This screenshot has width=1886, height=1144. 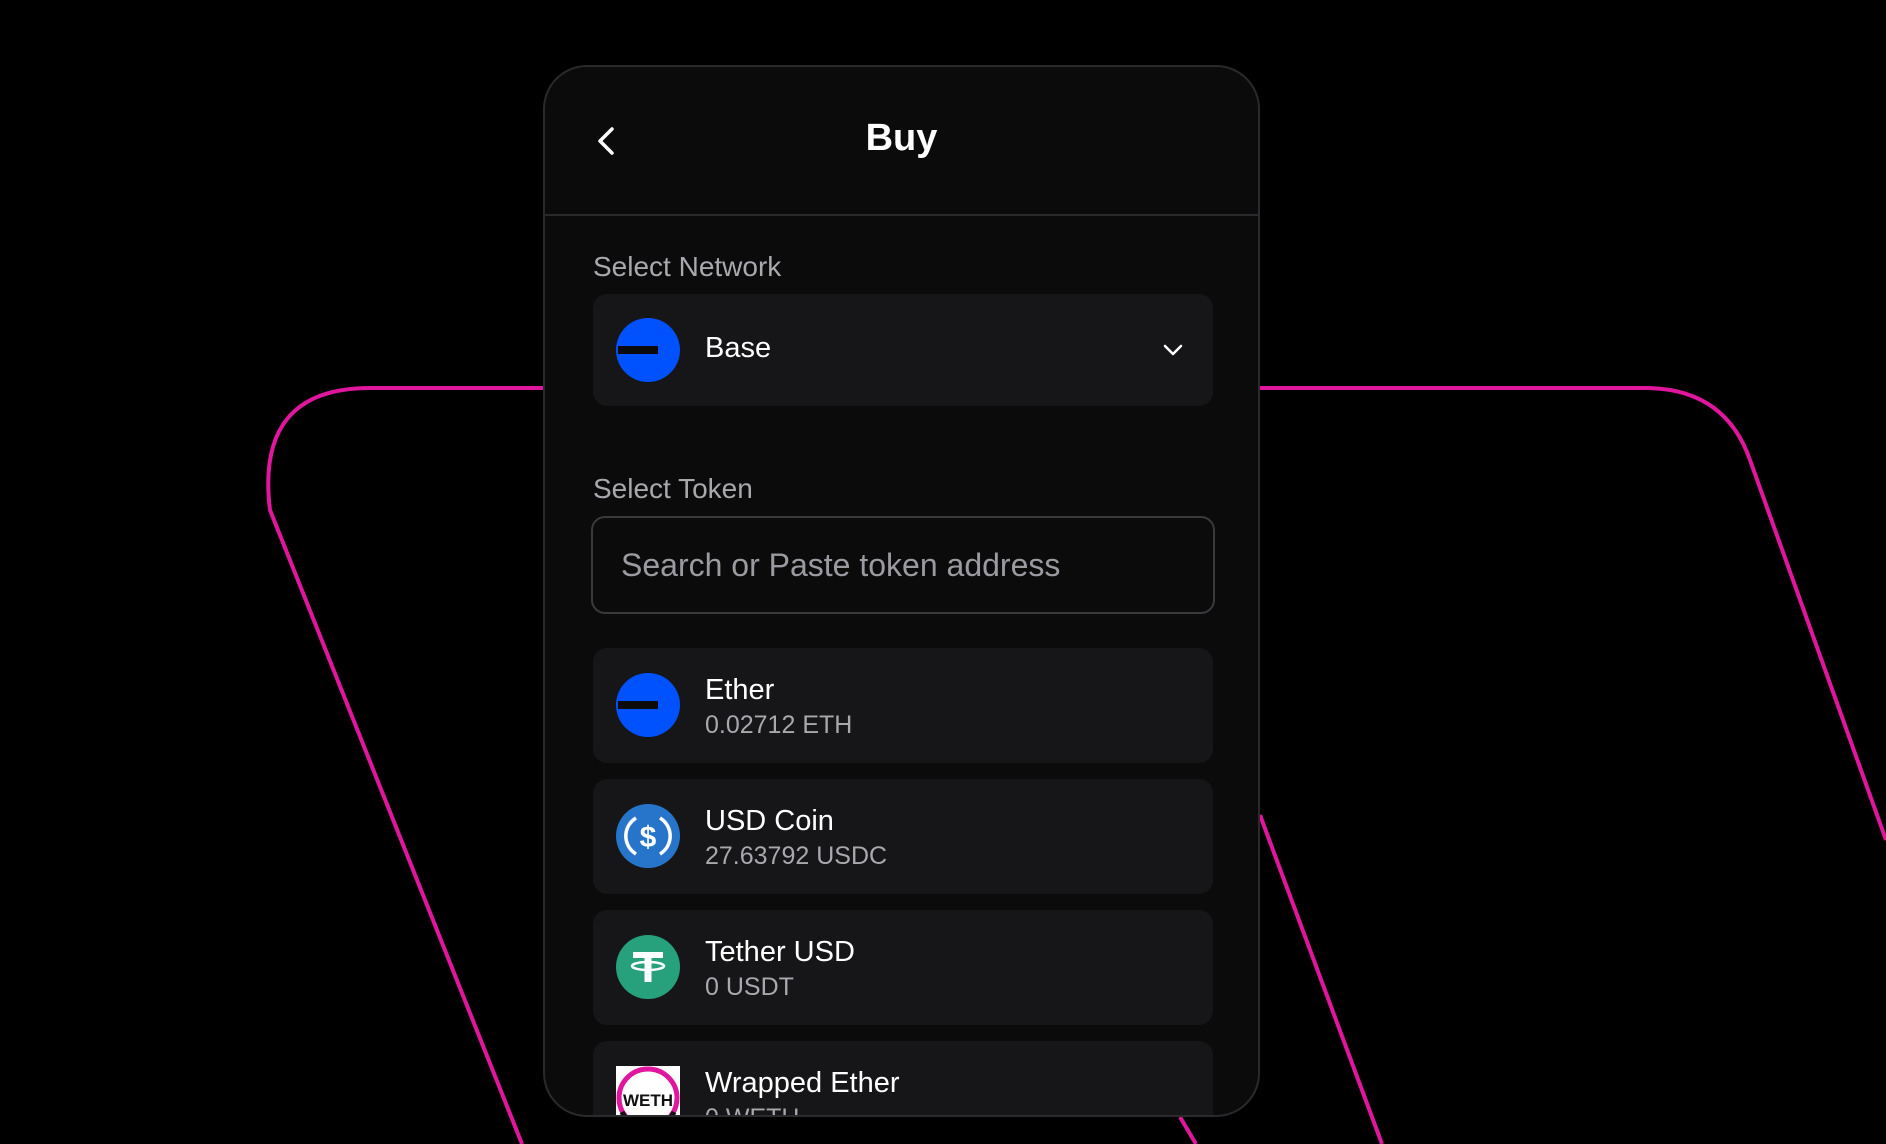 I want to click on token-balance: 0 WETH, so click(x=752, y=1109).